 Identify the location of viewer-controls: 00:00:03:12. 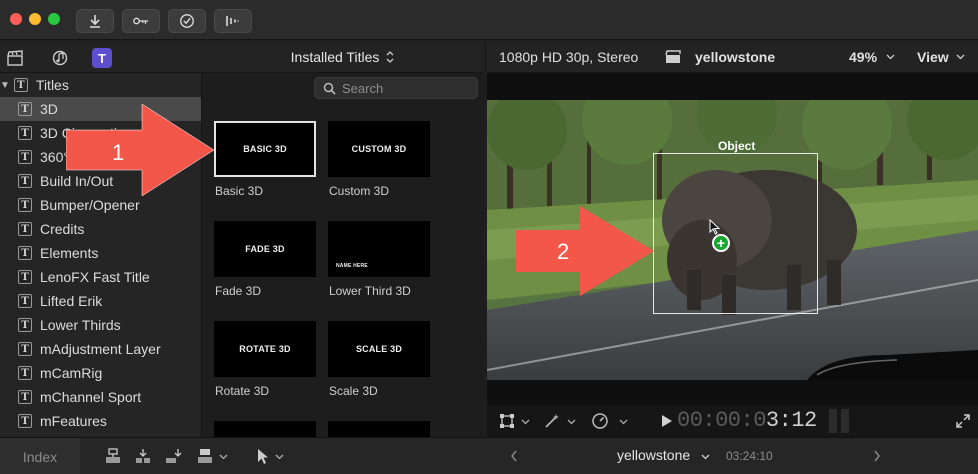
(732, 421).